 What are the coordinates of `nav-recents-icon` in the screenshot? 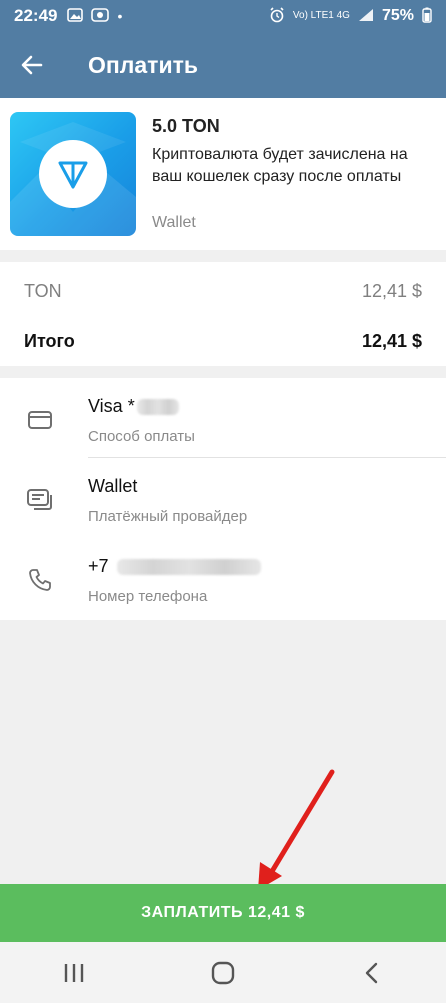 It's located at (74, 972).